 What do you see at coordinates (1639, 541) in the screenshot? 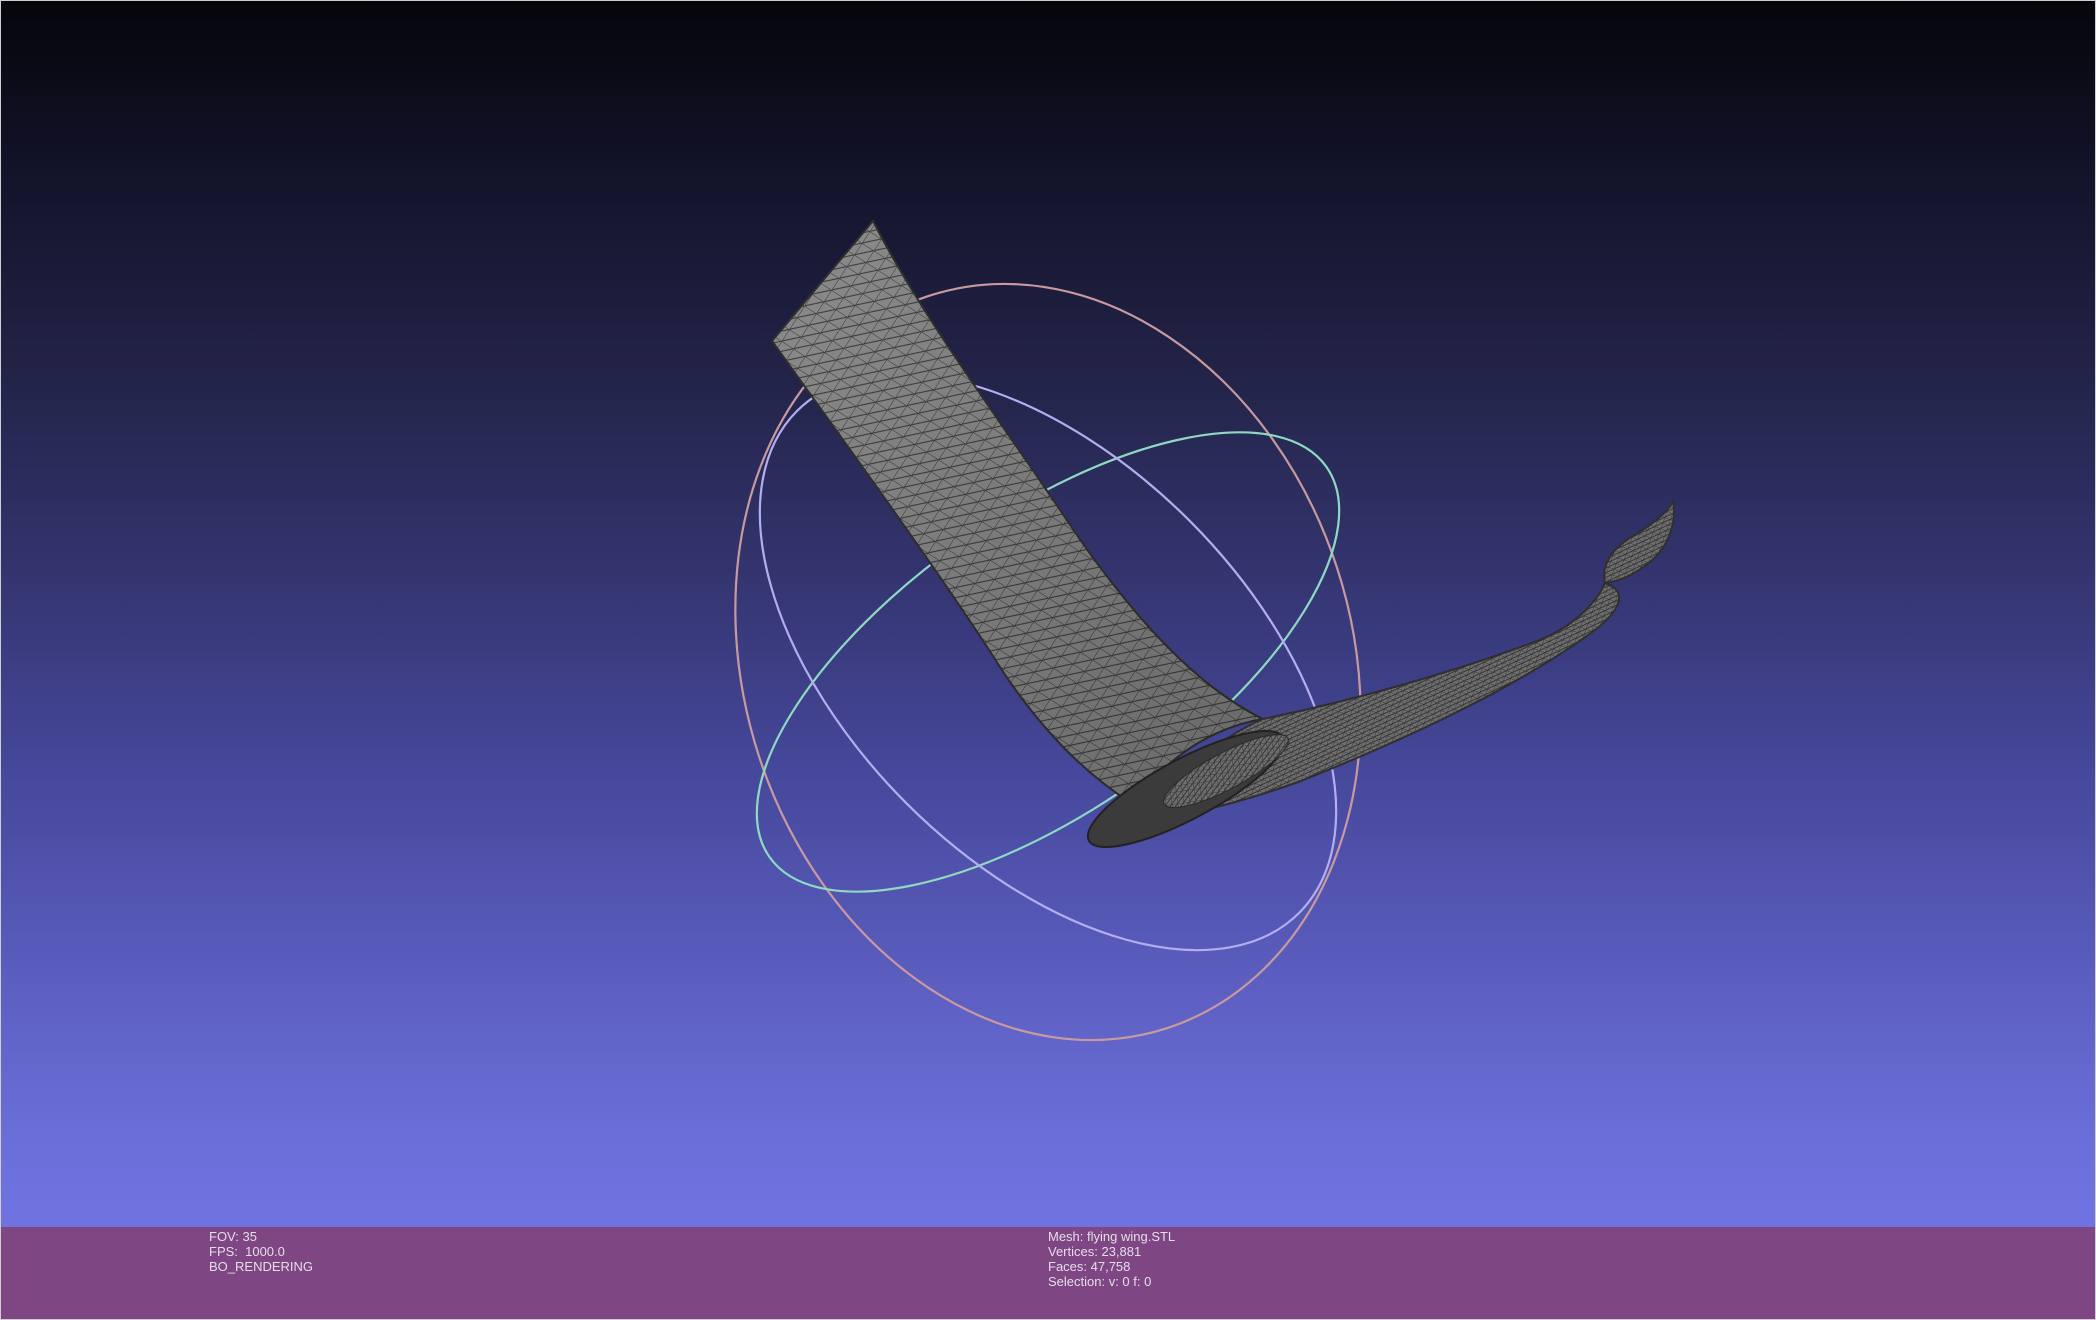
I see `wing-tip` at bounding box center [1639, 541].